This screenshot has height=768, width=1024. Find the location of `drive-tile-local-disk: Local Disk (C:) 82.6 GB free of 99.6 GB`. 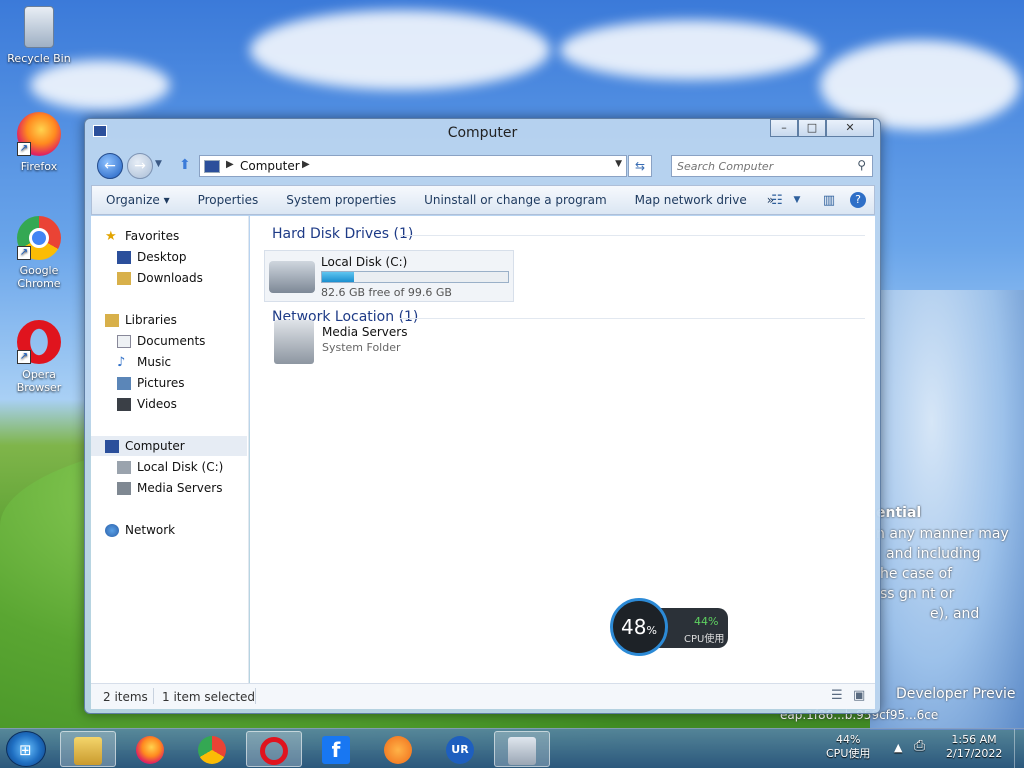

drive-tile-local-disk: Local Disk (C:) 82.6 GB free of 99.6 GB is located at coordinates (389, 276).